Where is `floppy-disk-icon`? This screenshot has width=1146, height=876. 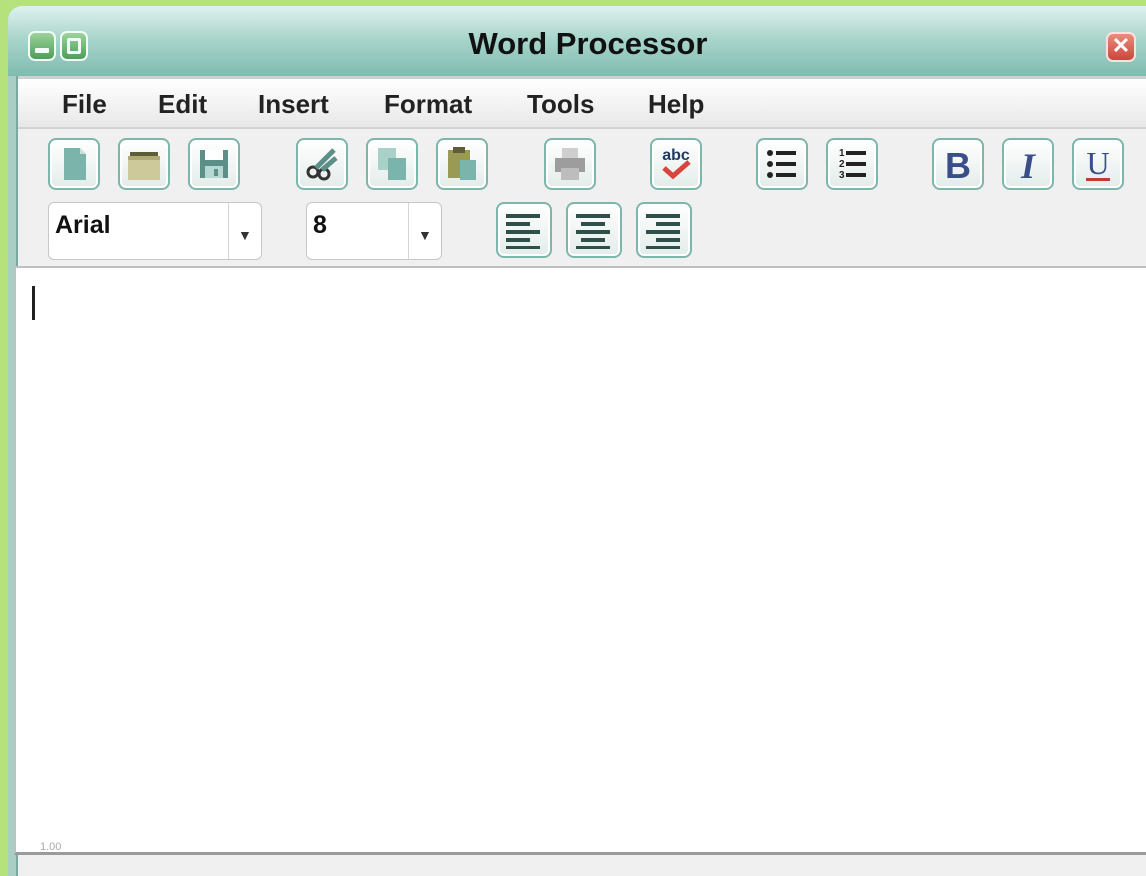
floppy-disk-icon is located at coordinates (214, 164).